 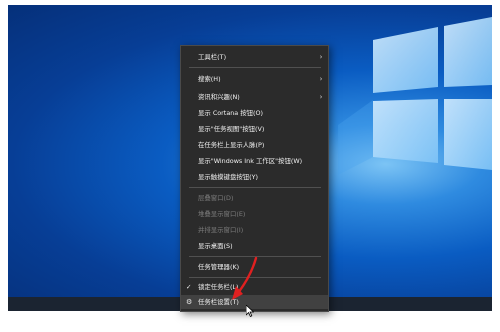 I want to click on menu-item-label: 锁定任务栏(L), so click(x=218, y=287).